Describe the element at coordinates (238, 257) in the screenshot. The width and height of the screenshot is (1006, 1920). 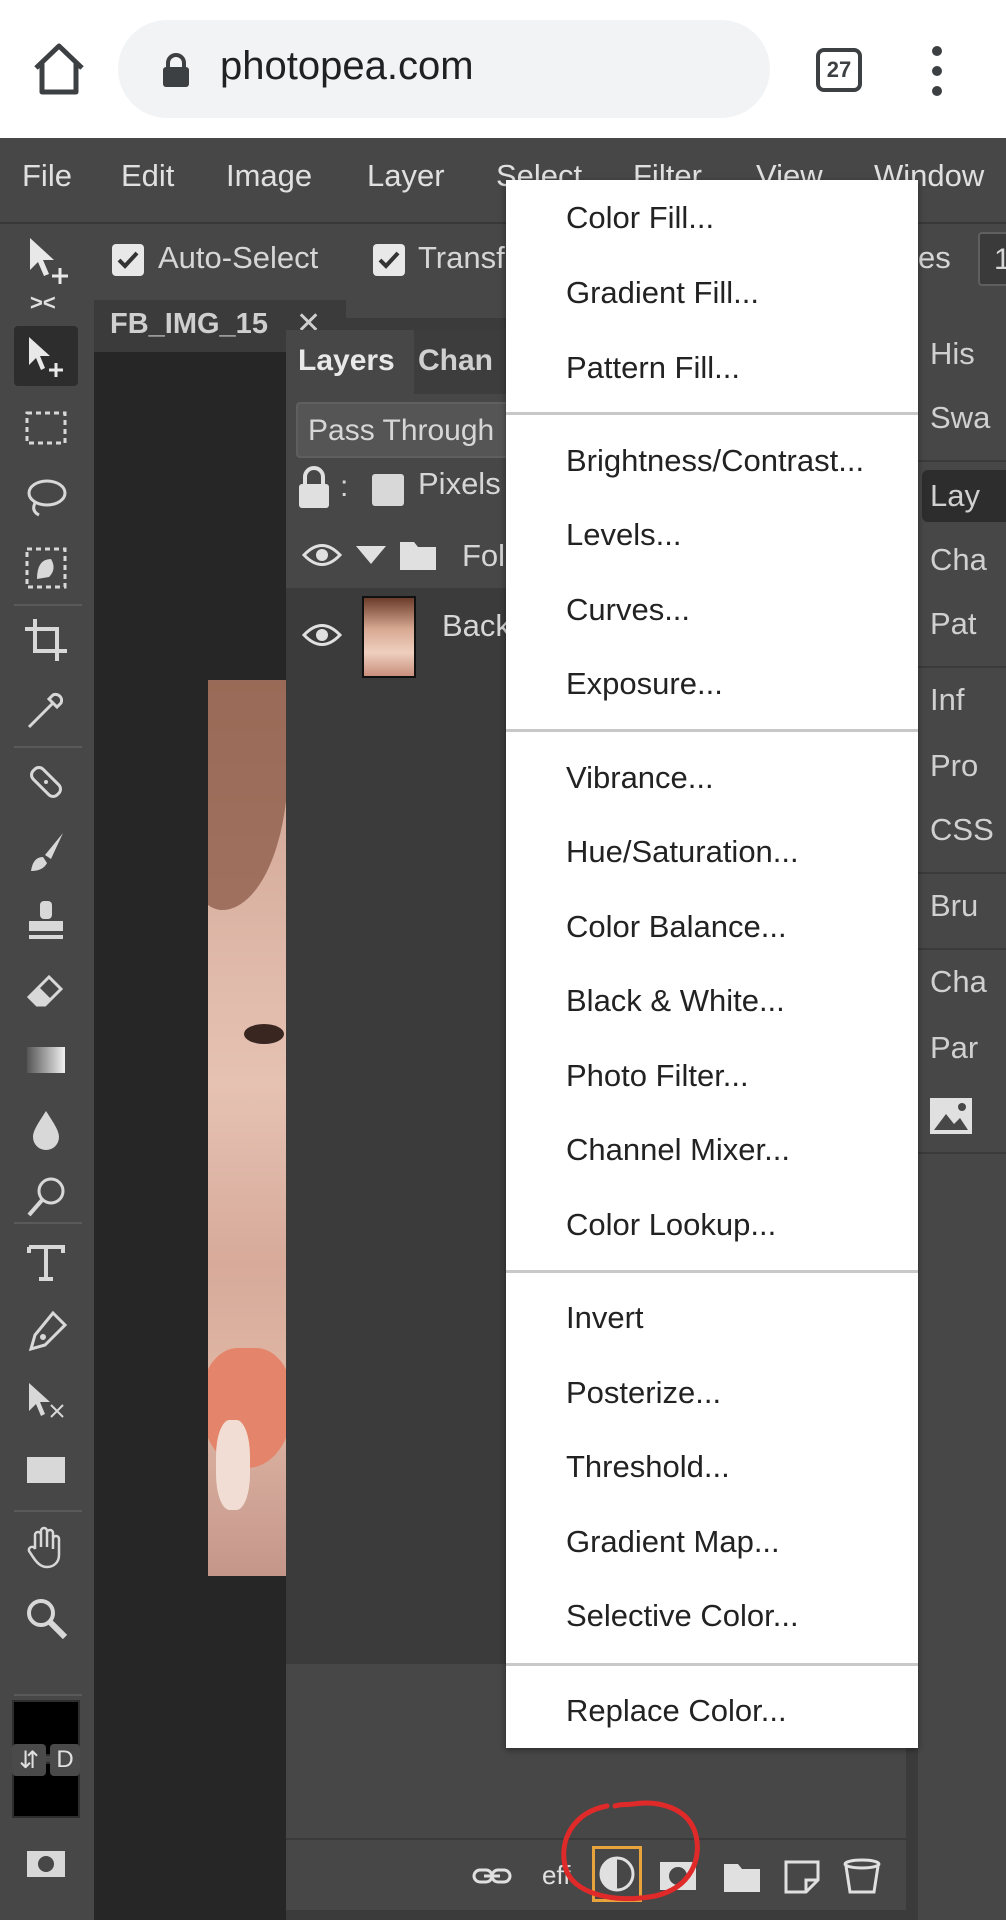
I see `auto-select-label: Auto-Select` at that location.